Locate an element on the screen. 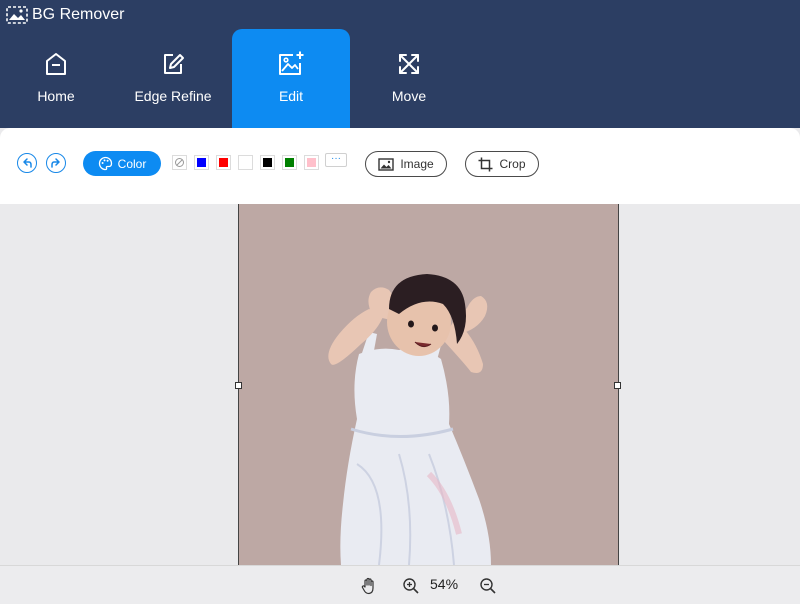 This screenshot has width=800, height=604. color-button: Color is located at coordinates (122, 163).